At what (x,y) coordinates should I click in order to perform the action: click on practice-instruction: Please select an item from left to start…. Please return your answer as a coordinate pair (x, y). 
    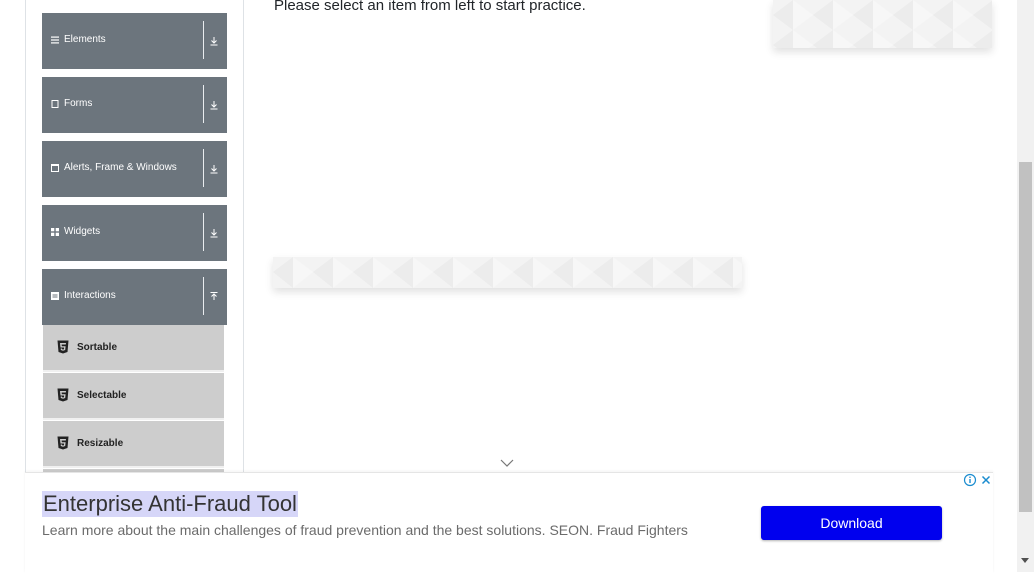
    Looking at the image, I should click on (430, 7).